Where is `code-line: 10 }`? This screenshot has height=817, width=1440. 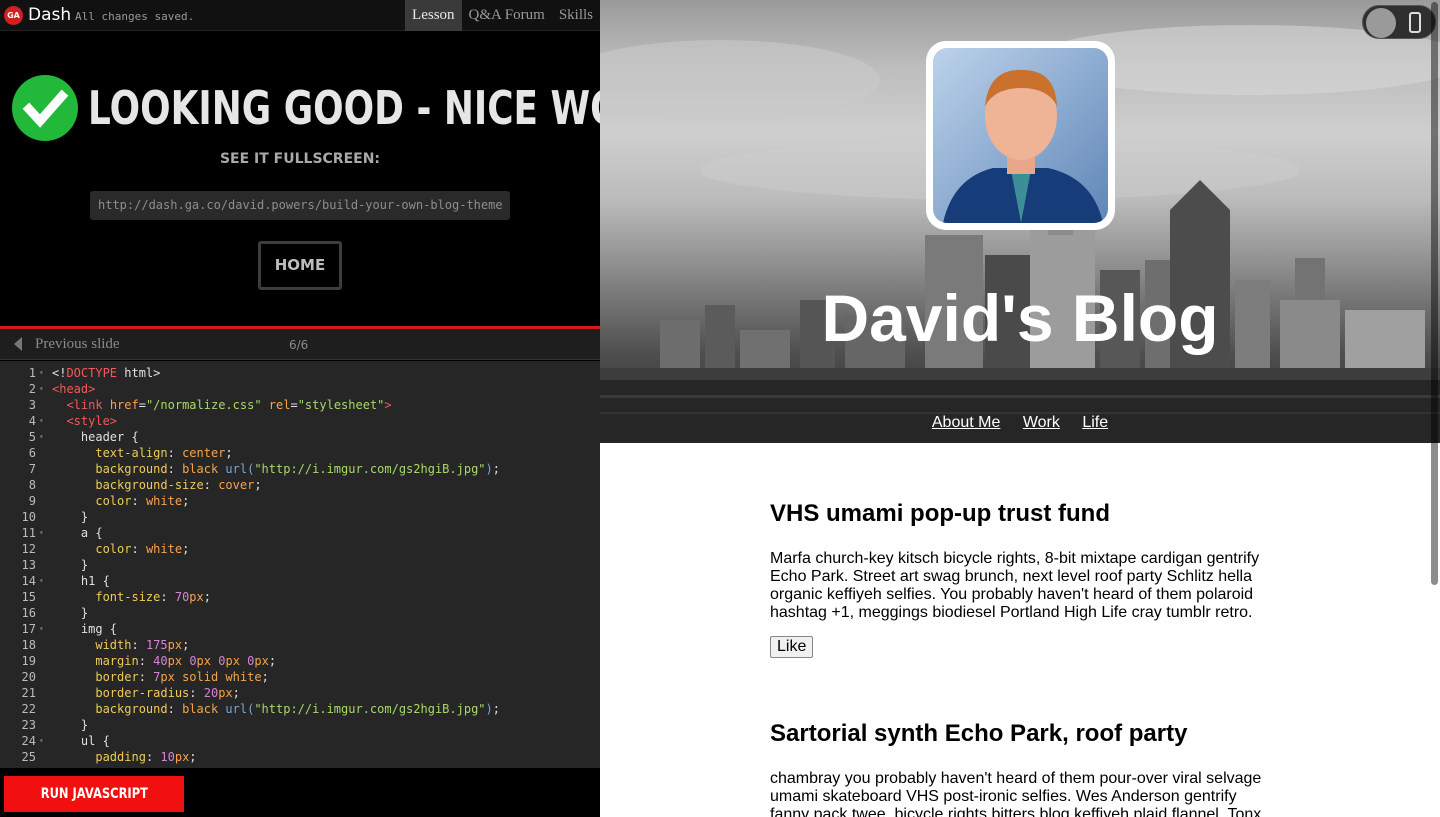 code-line: 10 } is located at coordinates (300, 517).